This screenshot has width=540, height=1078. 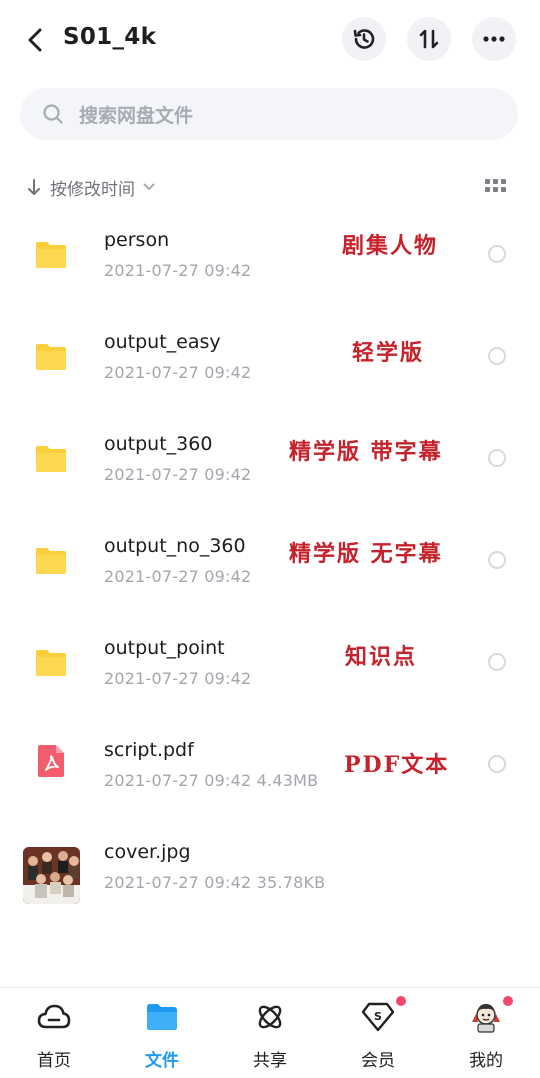 I want to click on back-button, so click(x=35, y=40).